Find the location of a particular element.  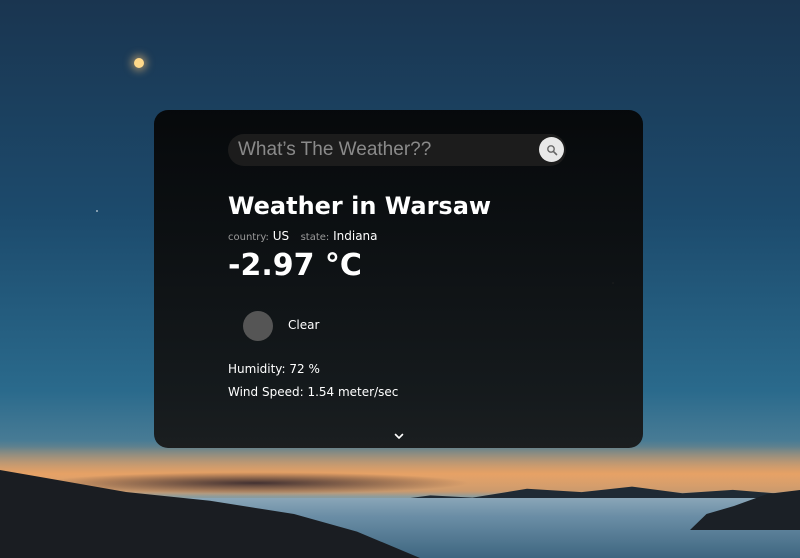

expand-button is located at coordinates (399, 436).